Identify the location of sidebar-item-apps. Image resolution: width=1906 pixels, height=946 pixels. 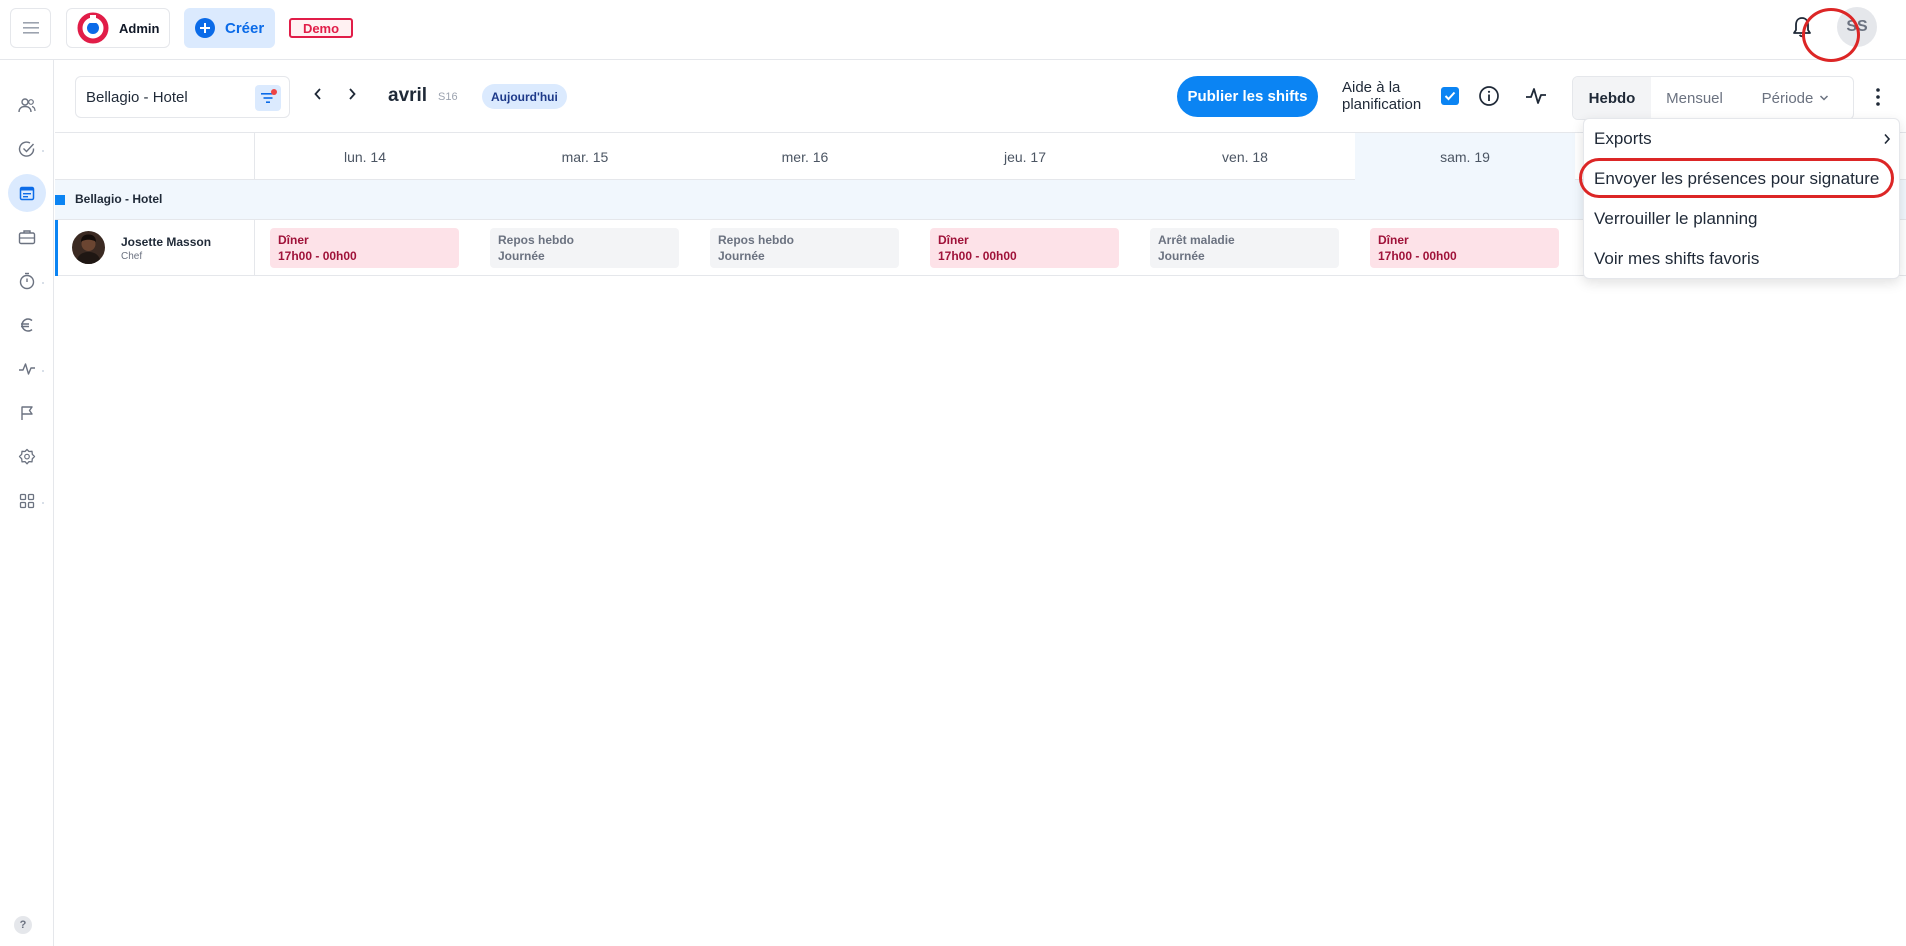
(27, 501).